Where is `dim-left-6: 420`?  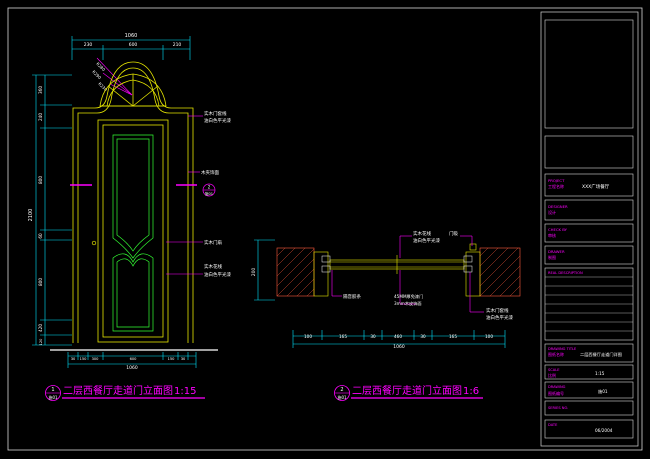 dim-left-6: 420 is located at coordinates (40, 328).